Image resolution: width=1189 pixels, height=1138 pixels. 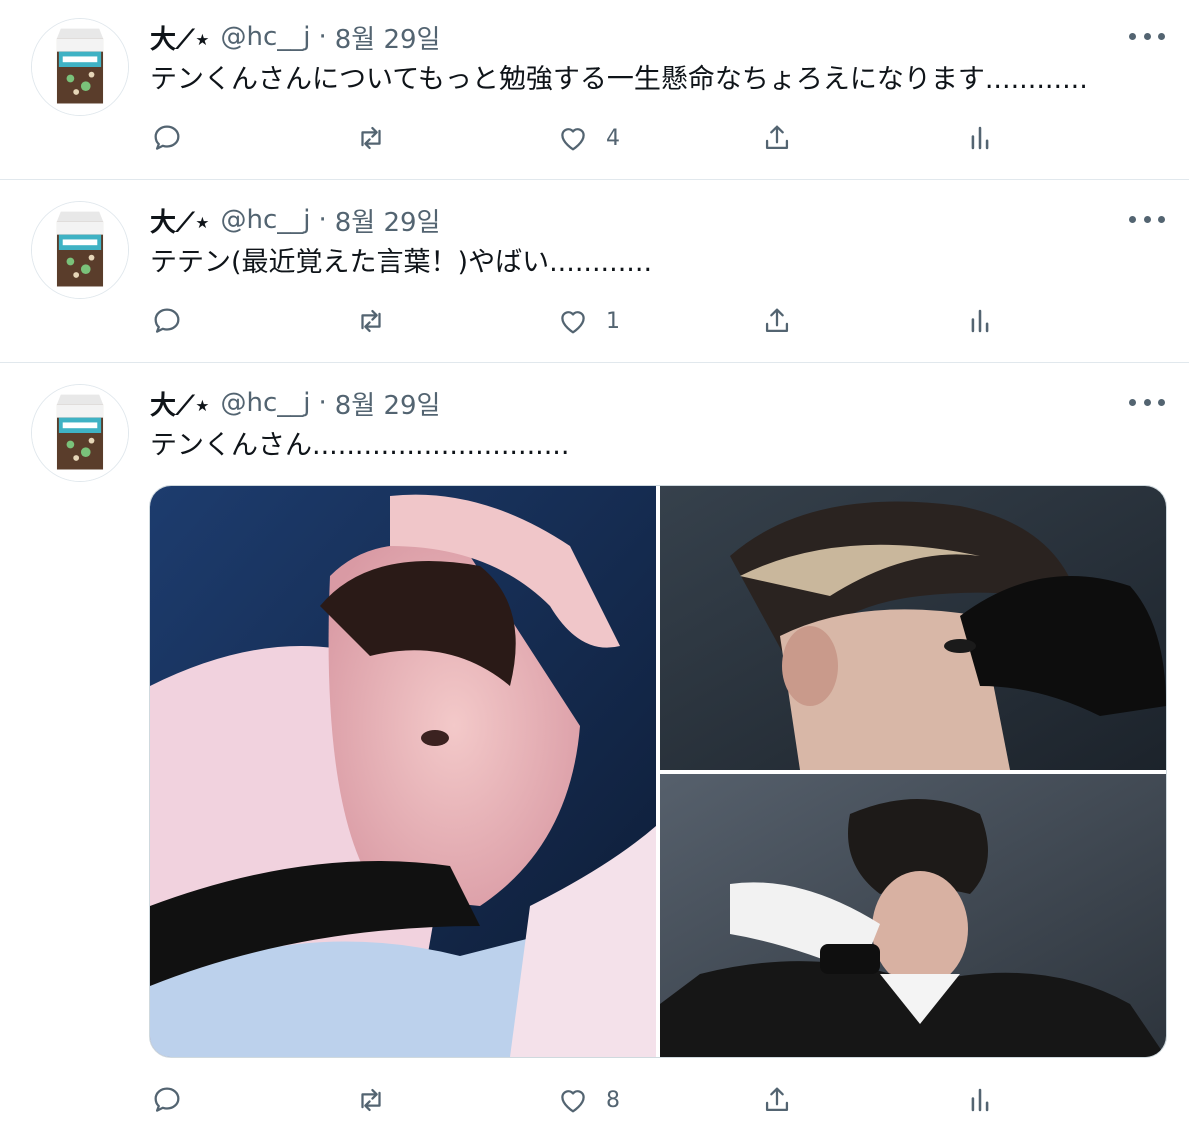 What do you see at coordinates (613, 1100) in the screenshot?
I see `like-count: 8` at bounding box center [613, 1100].